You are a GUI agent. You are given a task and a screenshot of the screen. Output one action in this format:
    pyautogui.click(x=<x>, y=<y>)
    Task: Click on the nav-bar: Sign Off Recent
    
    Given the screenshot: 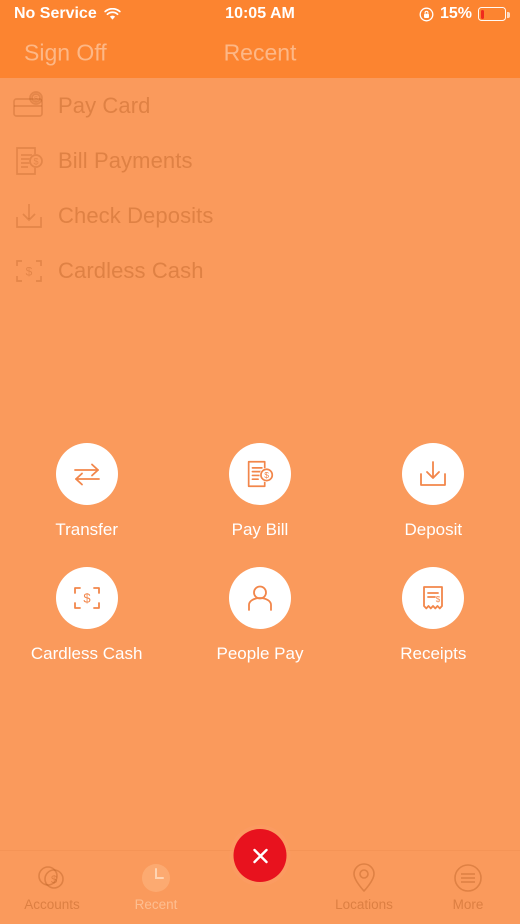 What is the action you would take?
    pyautogui.click(x=260, y=53)
    